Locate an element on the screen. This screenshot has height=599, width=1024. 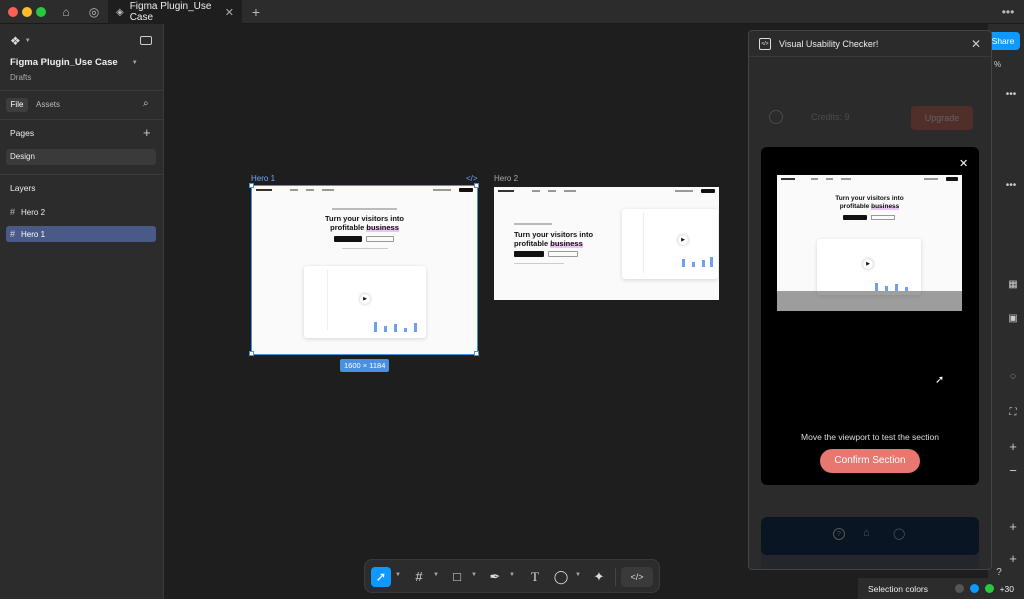
tab-assets: Assets is located at coordinates (48, 105).